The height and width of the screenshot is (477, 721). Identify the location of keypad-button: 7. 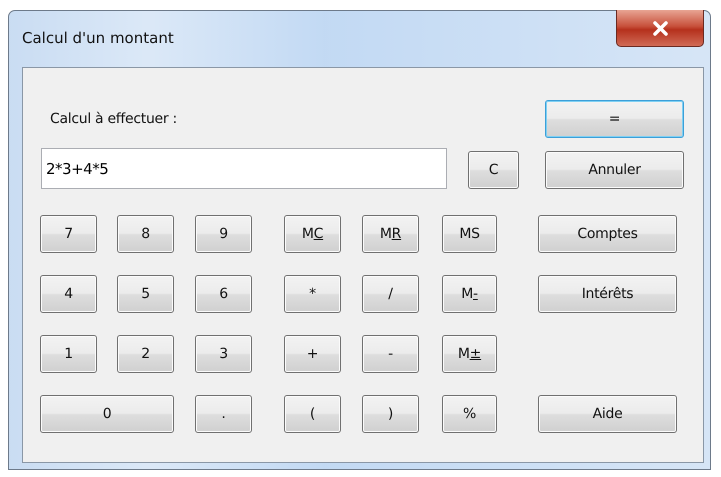
(68, 234).